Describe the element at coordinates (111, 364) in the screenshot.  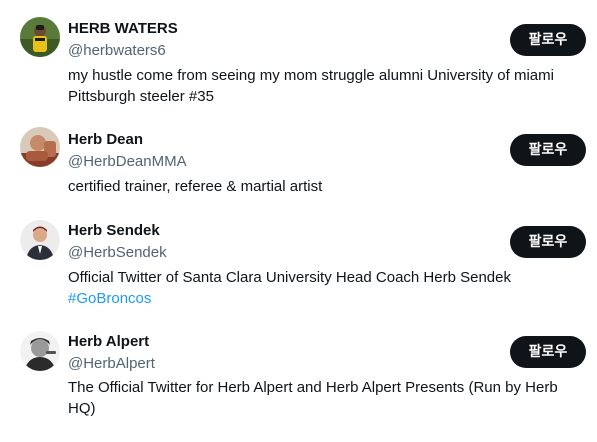
I see `user-handle: @HerbAlpert` at that location.